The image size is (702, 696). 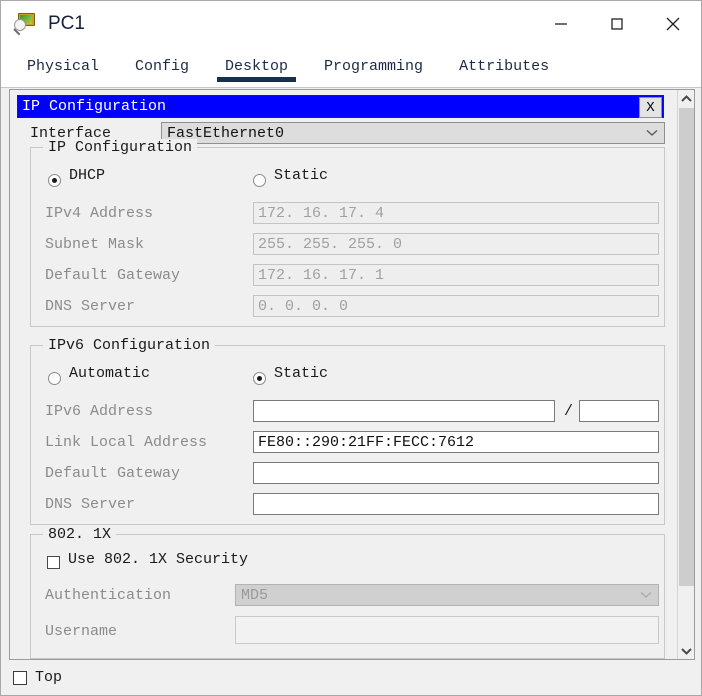 I want to click on radio-dhcp, so click(x=54, y=180).